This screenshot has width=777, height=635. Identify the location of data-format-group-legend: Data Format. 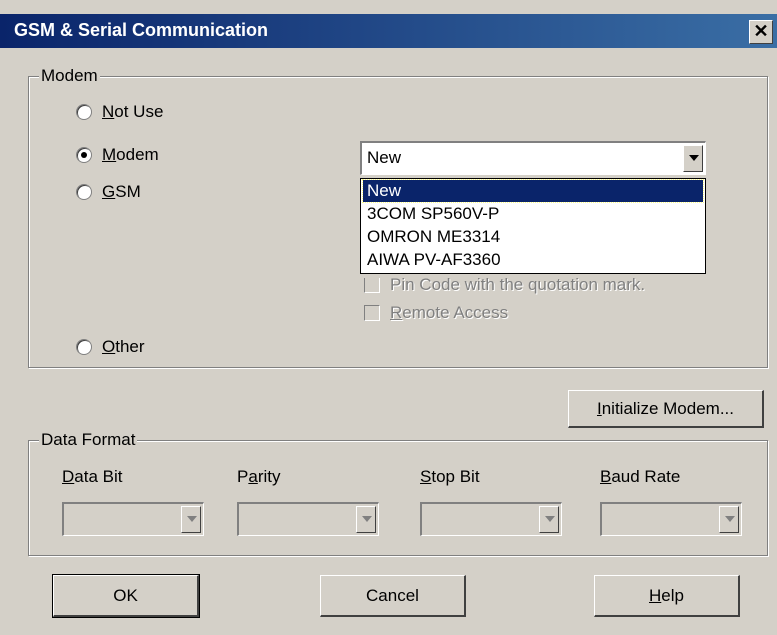
(88, 440).